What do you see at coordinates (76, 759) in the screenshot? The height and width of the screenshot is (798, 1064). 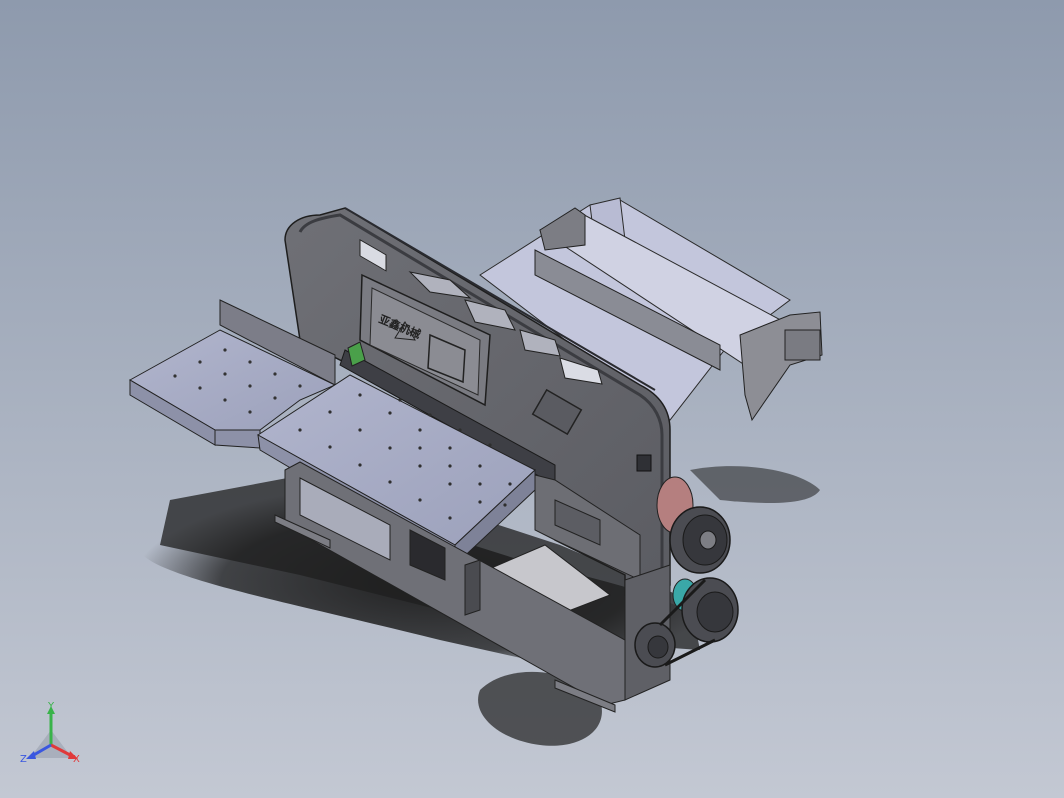 I see `x-axis-label: X` at bounding box center [76, 759].